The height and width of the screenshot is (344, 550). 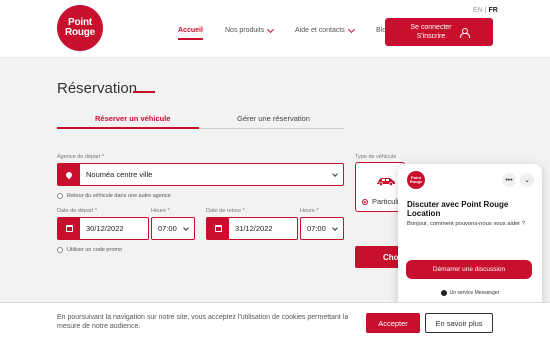 What do you see at coordinates (443, 293) in the screenshot?
I see `messenger-icon` at bounding box center [443, 293].